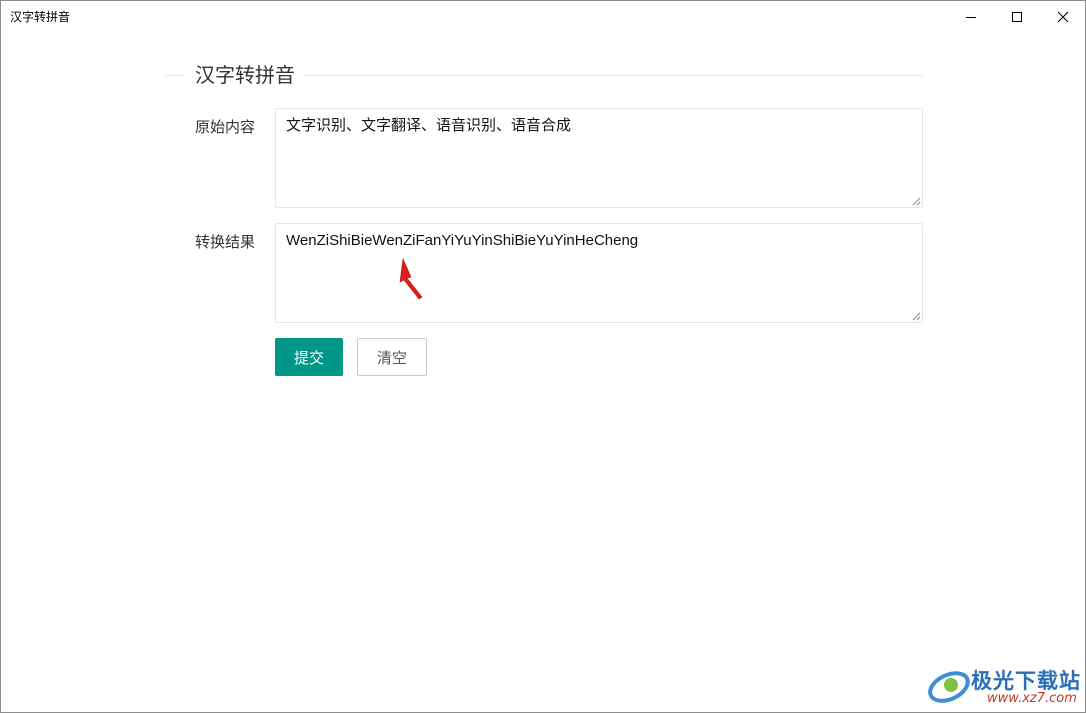  I want to click on minimize-icon, so click(971, 17).